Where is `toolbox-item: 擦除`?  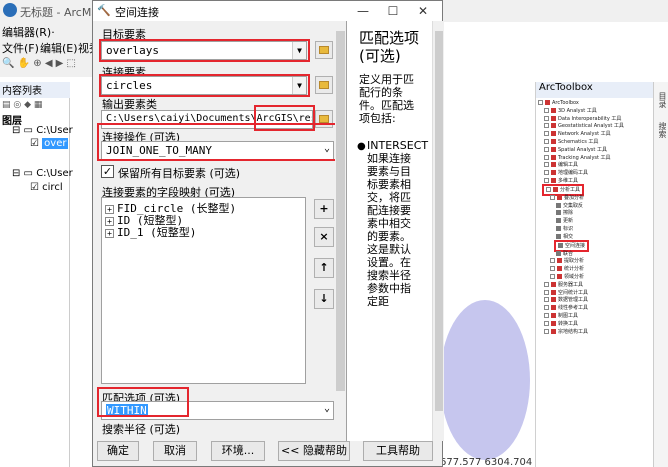 toolbox-item: 擦除 is located at coordinates (564, 213).